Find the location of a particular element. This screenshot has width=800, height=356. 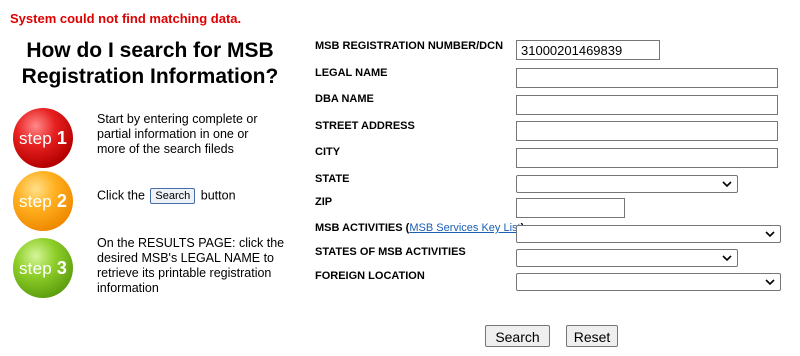

city-input is located at coordinates (647, 158).